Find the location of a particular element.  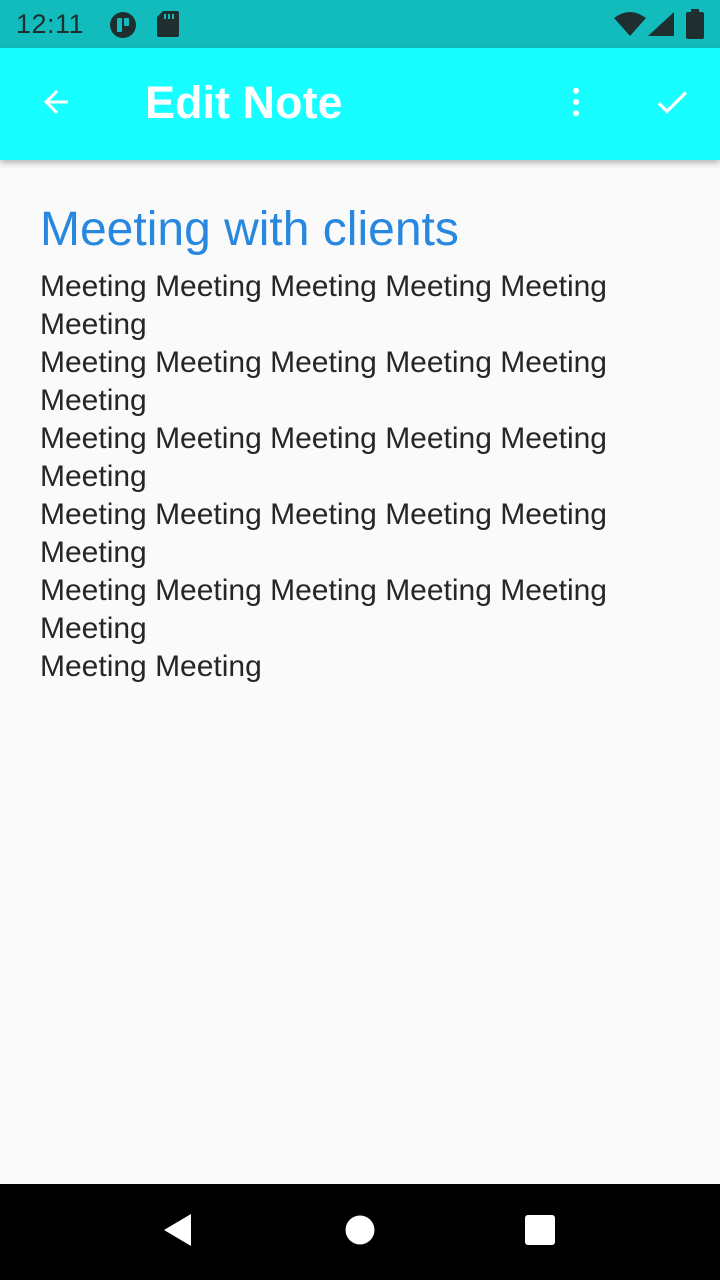

page-title: Edit Note is located at coordinates (244, 102).